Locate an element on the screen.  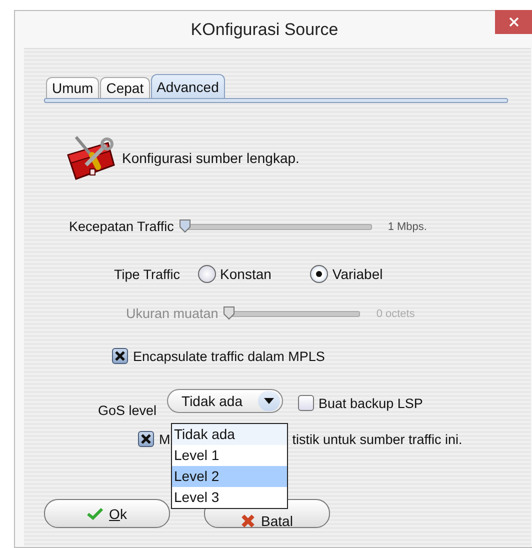
ok-button: Ok is located at coordinates (107, 513).